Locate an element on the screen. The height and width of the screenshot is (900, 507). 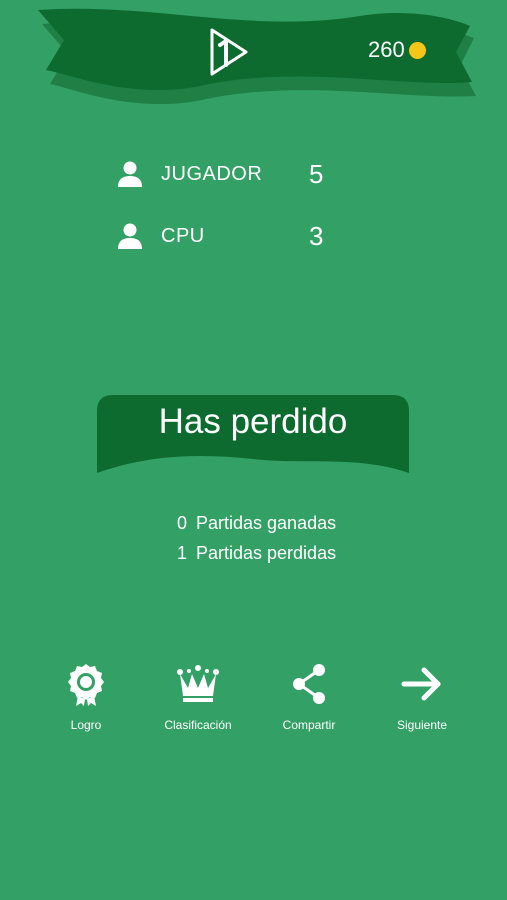
stat-label: Partidas ganadas is located at coordinates (266, 523).